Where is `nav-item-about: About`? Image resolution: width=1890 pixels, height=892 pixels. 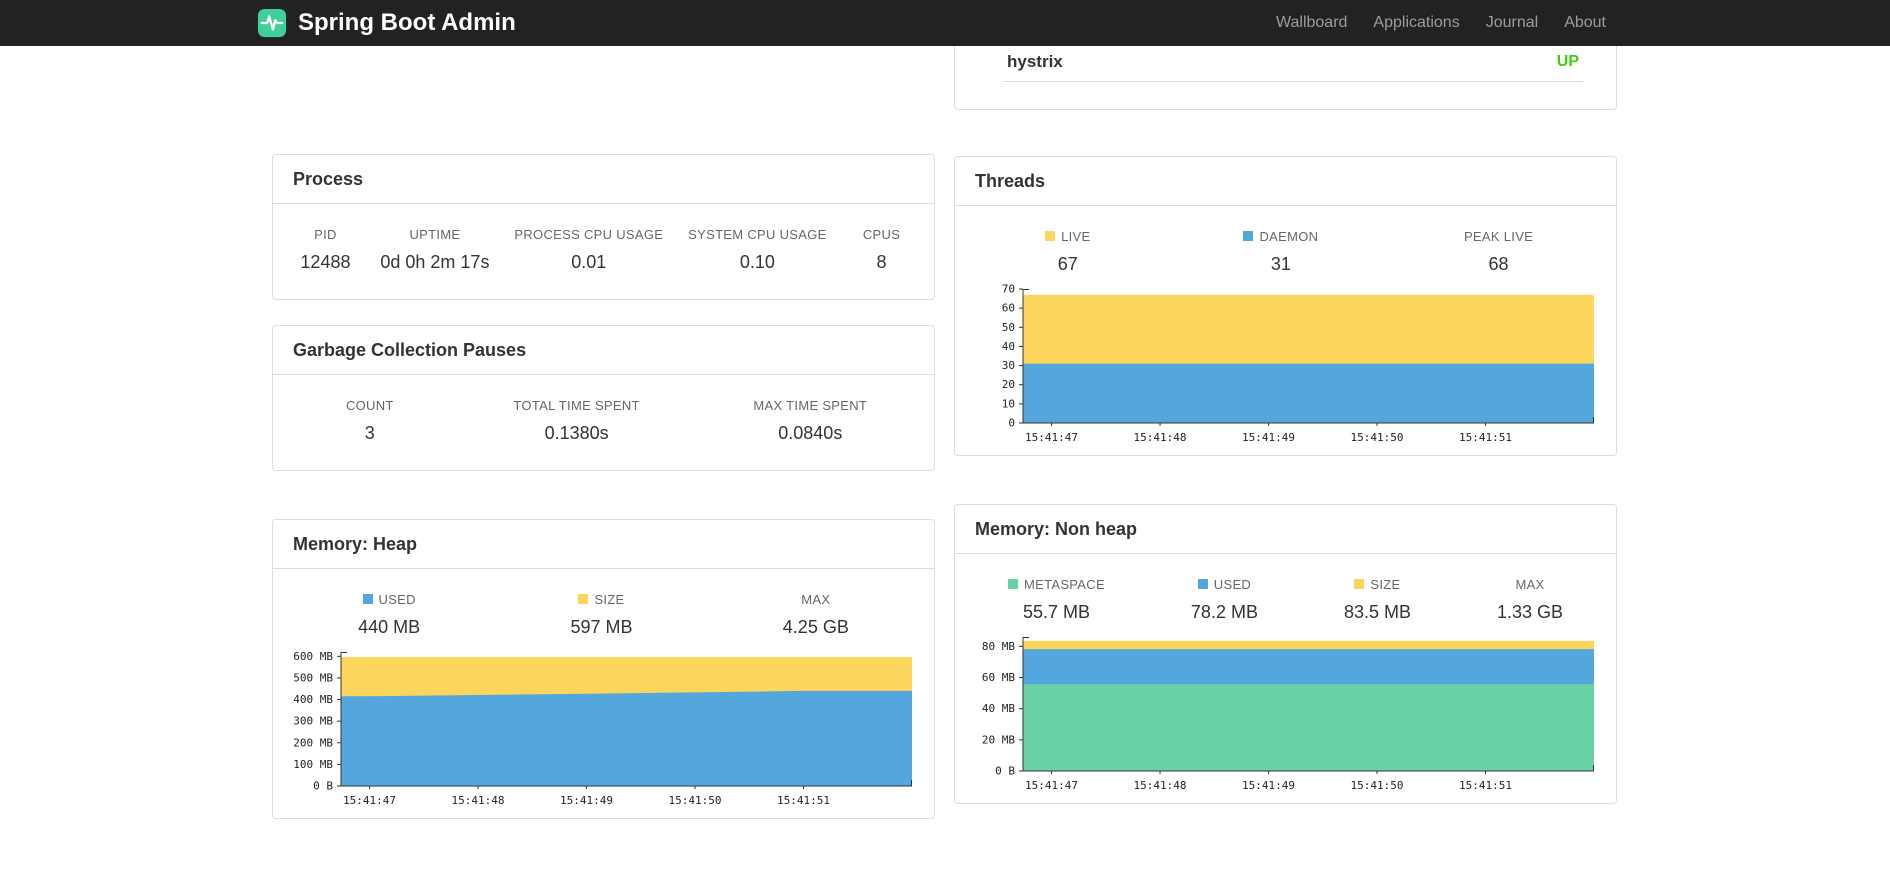 nav-item-about: About is located at coordinates (1585, 23).